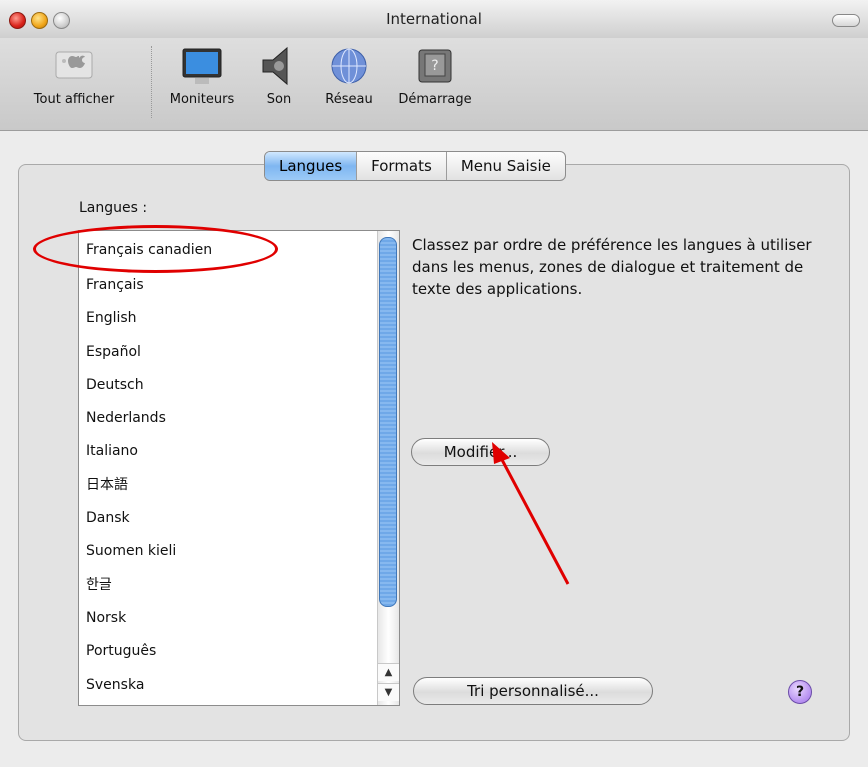 The image size is (868, 767). I want to click on toolbar-monitors: Moniteurs, so click(202, 75).